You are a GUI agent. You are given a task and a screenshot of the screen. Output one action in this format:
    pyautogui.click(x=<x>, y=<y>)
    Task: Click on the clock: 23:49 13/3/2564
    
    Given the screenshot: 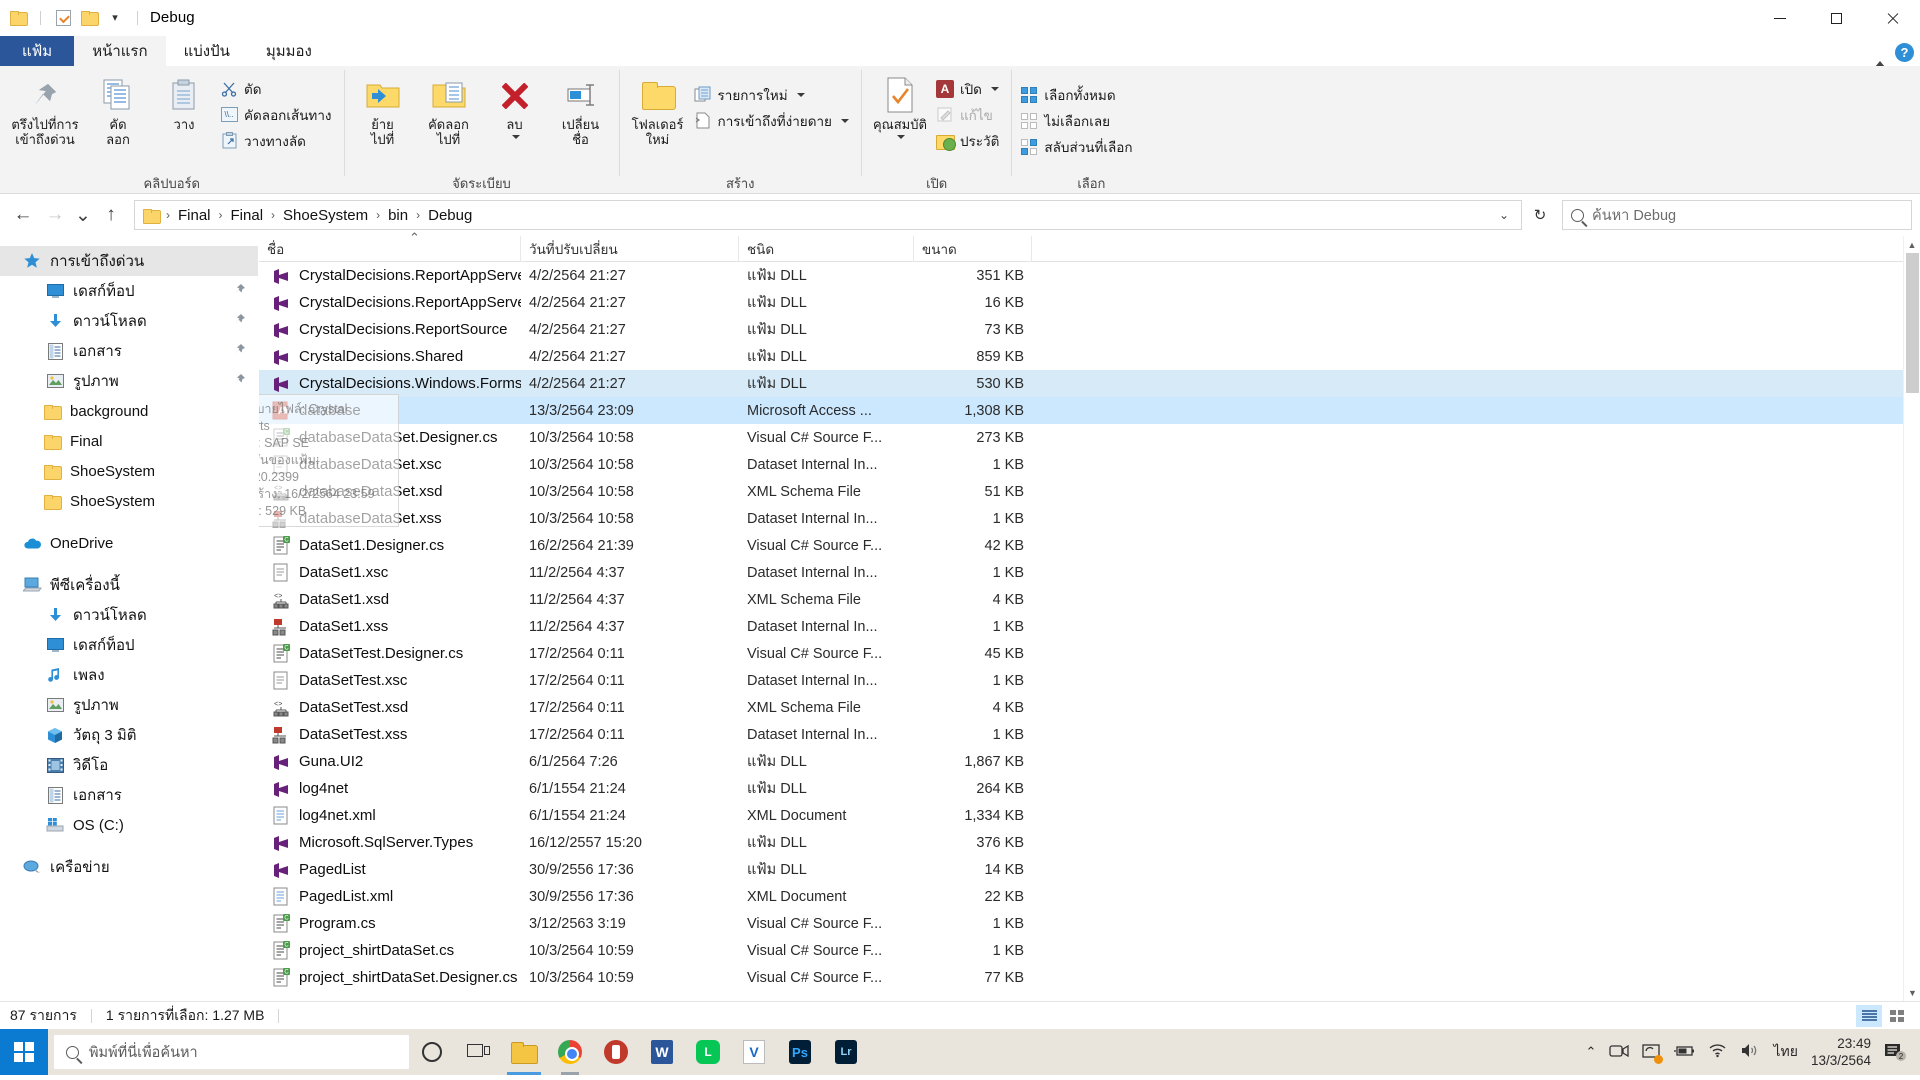 What is the action you would take?
    pyautogui.click(x=1841, y=1052)
    